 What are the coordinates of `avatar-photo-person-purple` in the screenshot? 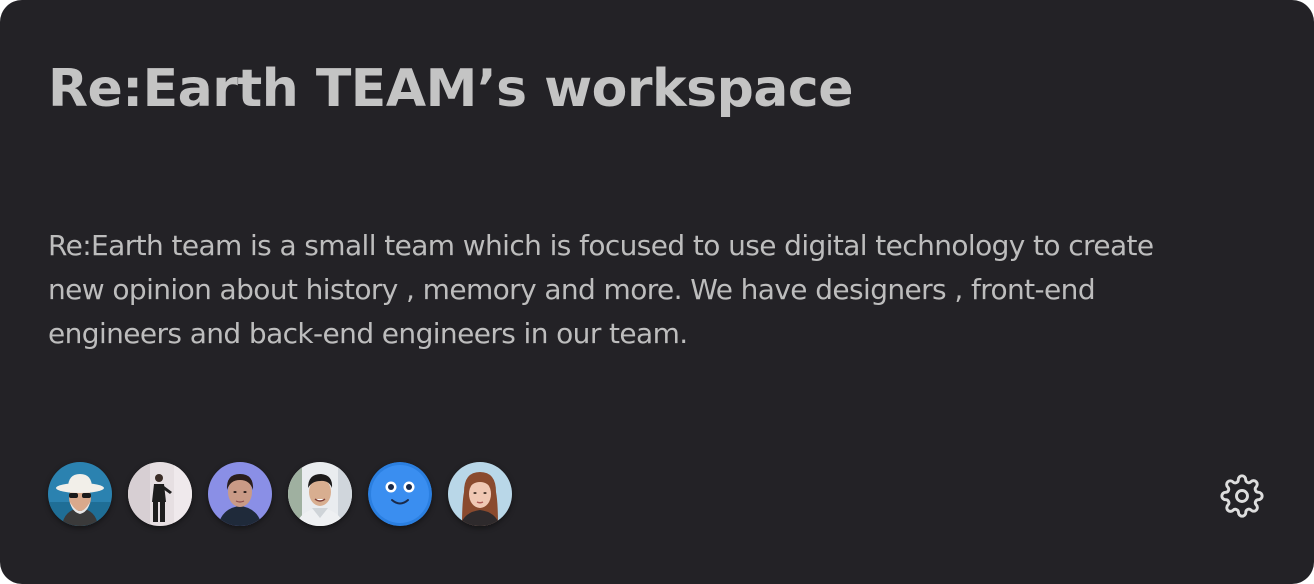 It's located at (240, 494).